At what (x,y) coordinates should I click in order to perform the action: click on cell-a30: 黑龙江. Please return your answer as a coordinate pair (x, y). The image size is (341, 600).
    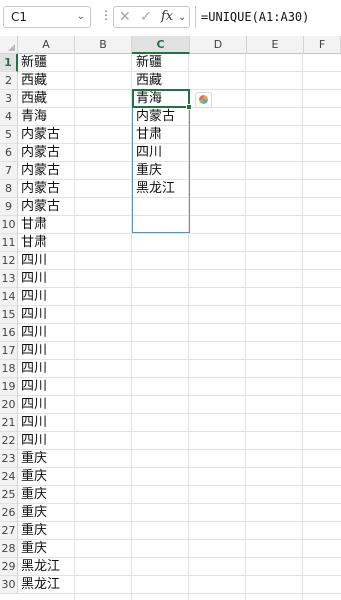
    Looking at the image, I should click on (47, 585).